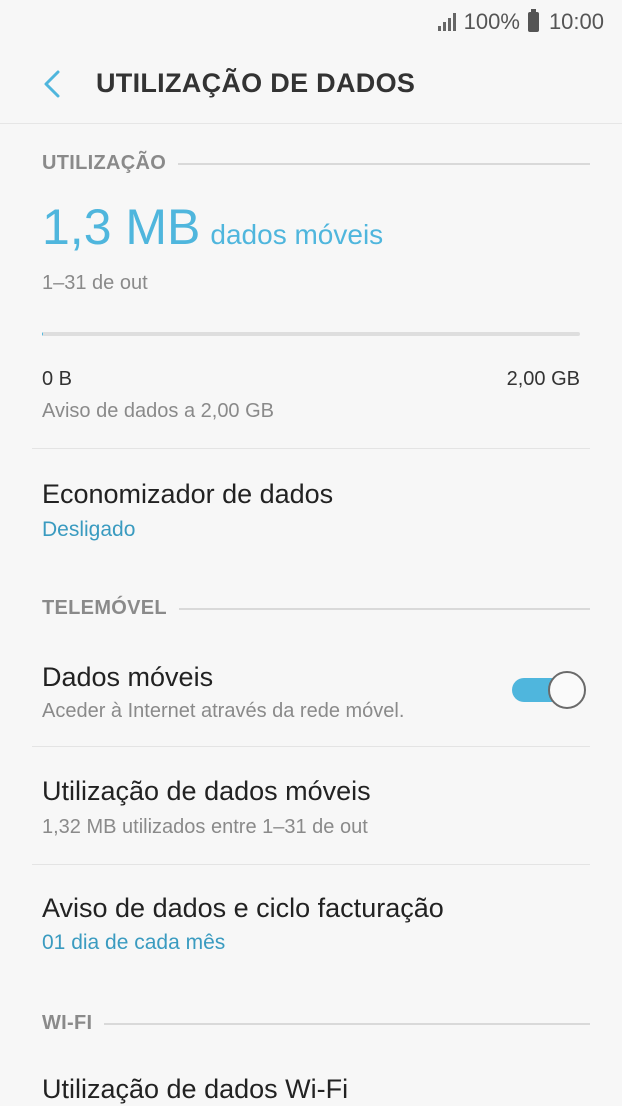 Image resolution: width=622 pixels, height=1106 pixels. I want to click on app-bar: UTILIZAÇÃO DE DADOS, so click(311, 84).